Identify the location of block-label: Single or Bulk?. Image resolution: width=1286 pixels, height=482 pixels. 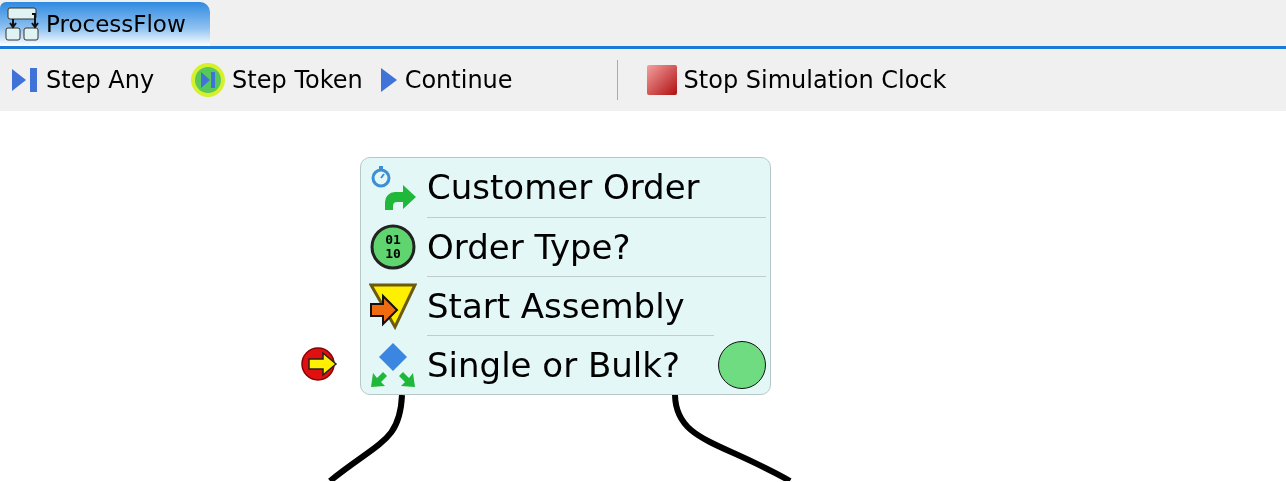
(570, 364).